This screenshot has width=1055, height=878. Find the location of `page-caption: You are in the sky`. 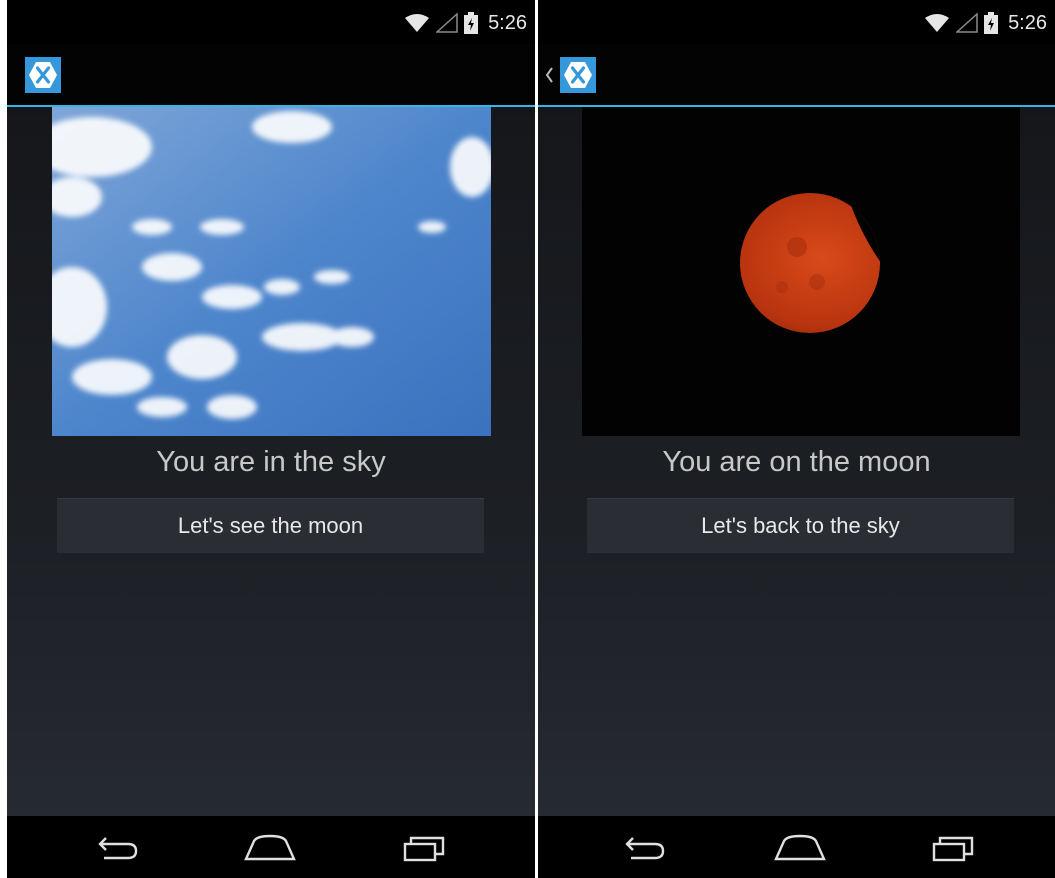

page-caption: You are in the sky is located at coordinates (271, 462).